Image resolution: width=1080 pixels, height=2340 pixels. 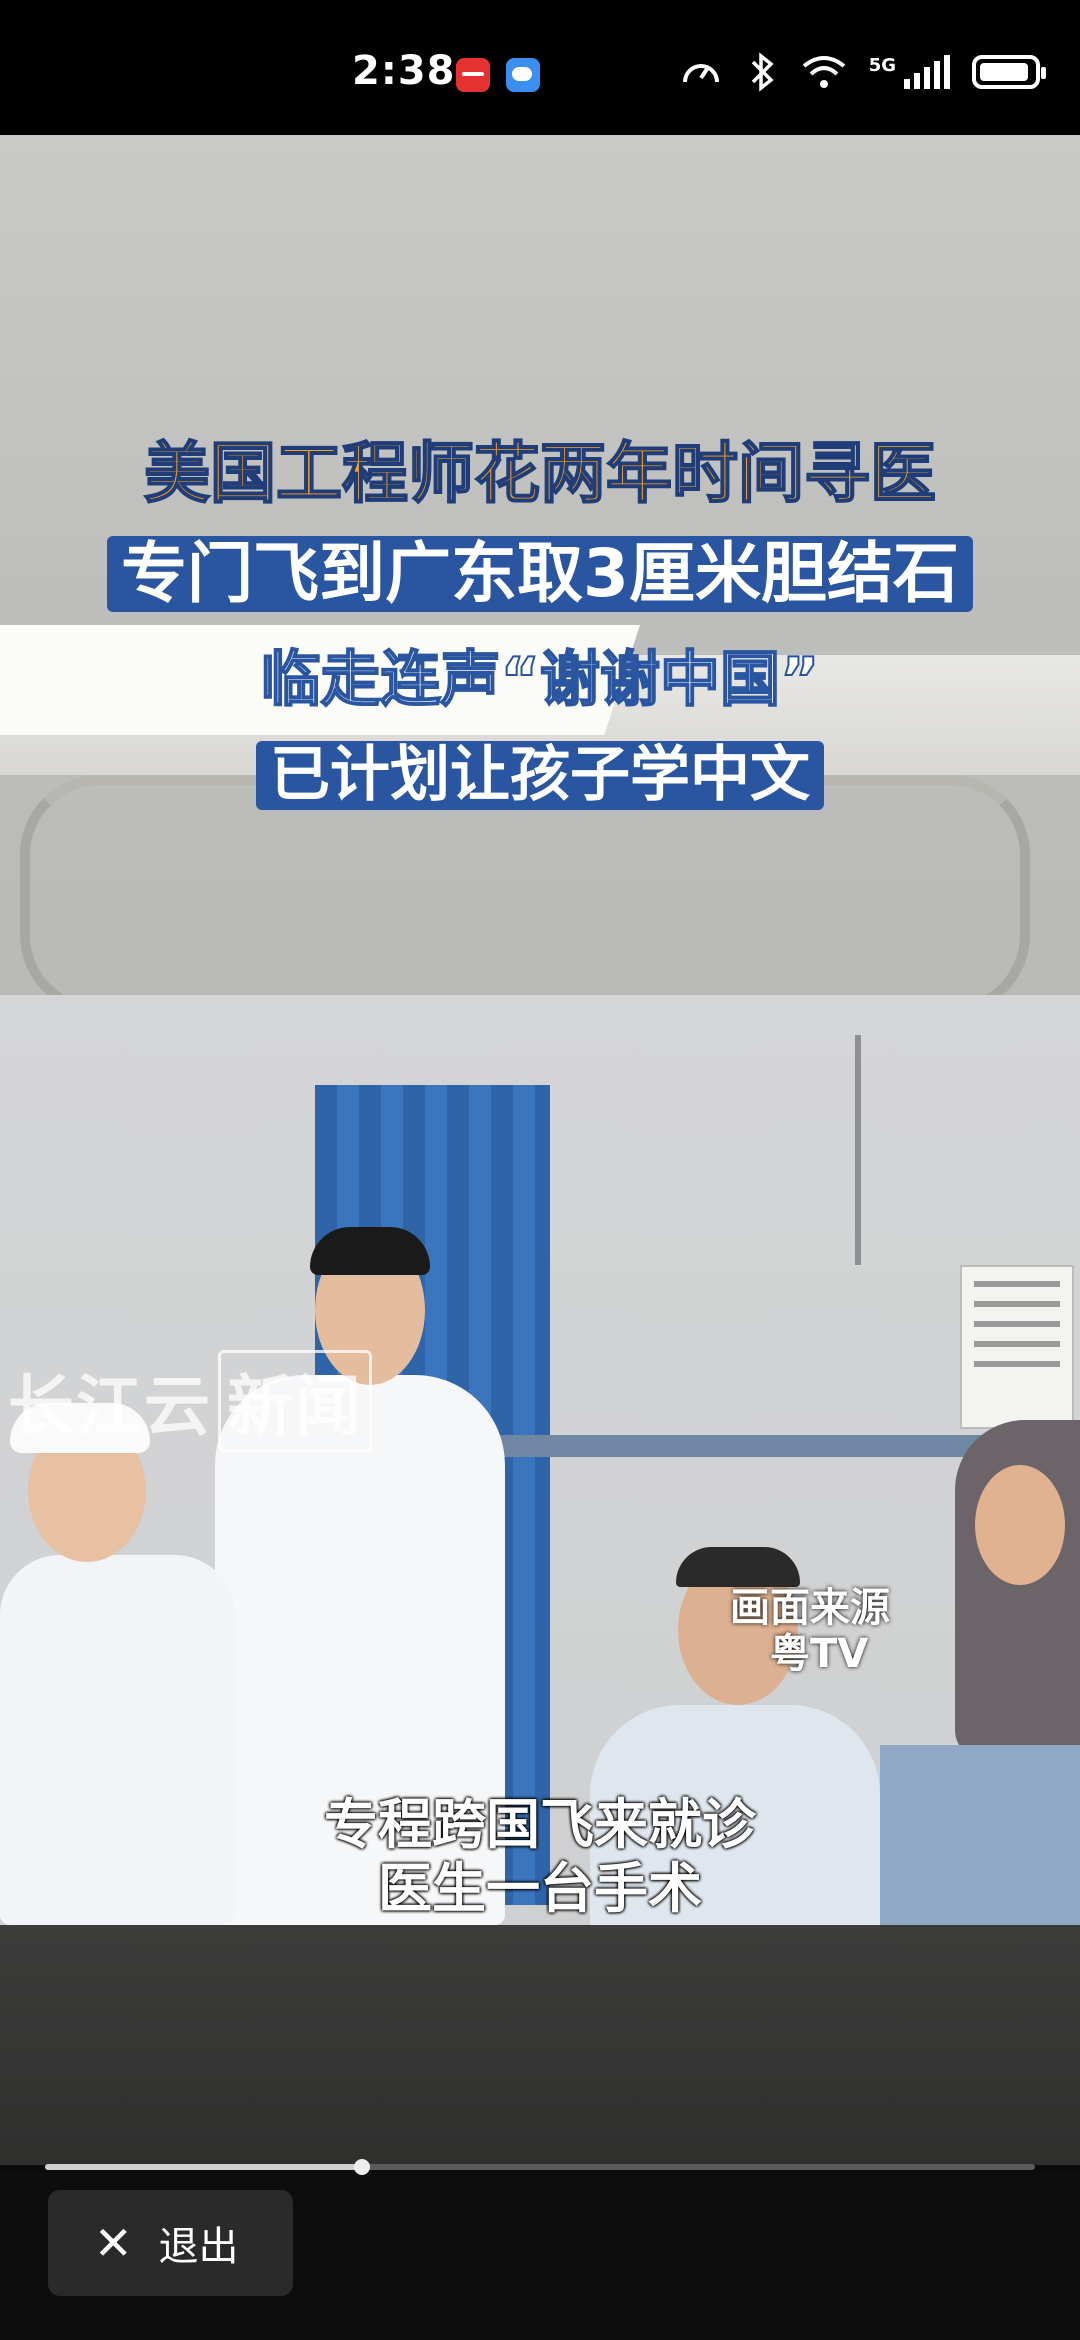 I want to click on status-bar: 2:38 5G, so click(x=540, y=67).